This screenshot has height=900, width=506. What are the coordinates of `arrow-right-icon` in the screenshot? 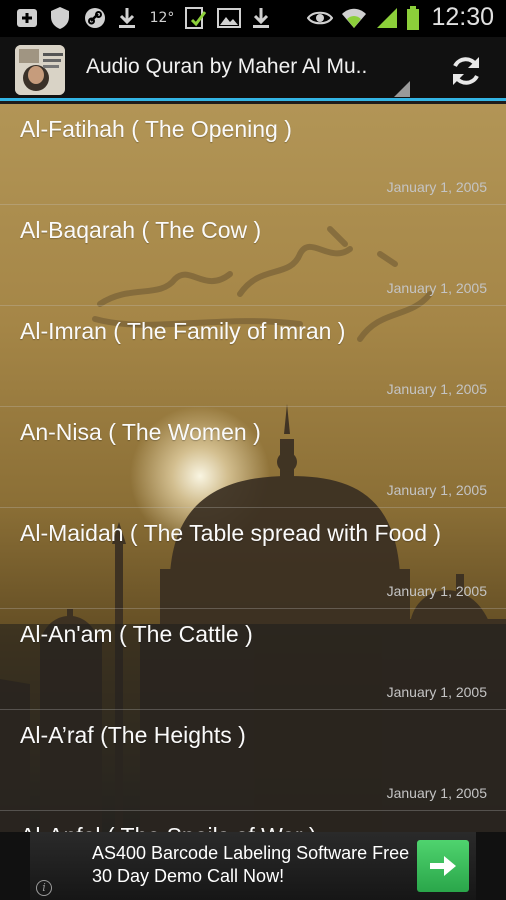 It's located at (443, 866).